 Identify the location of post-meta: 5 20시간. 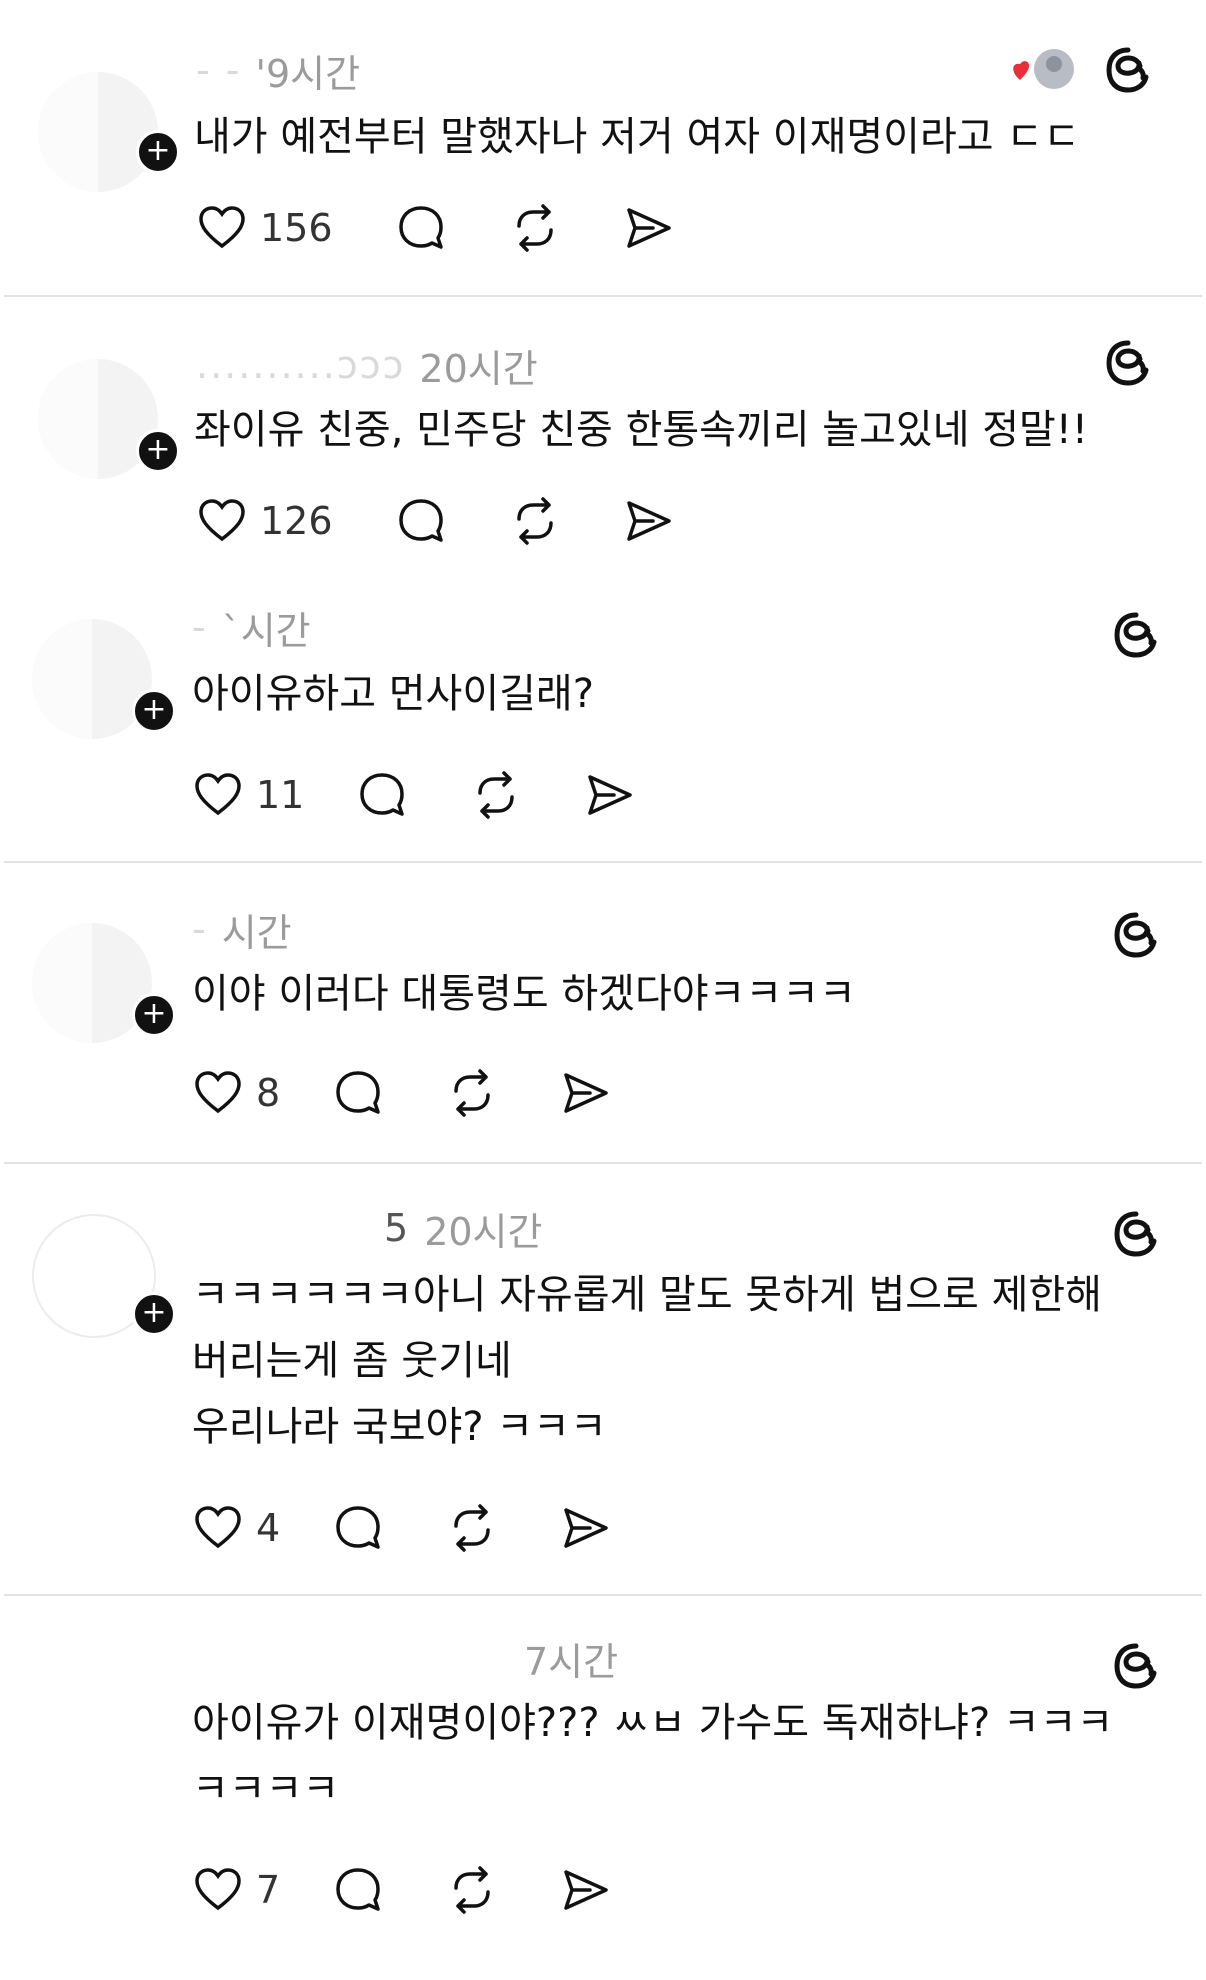
(463, 1230).